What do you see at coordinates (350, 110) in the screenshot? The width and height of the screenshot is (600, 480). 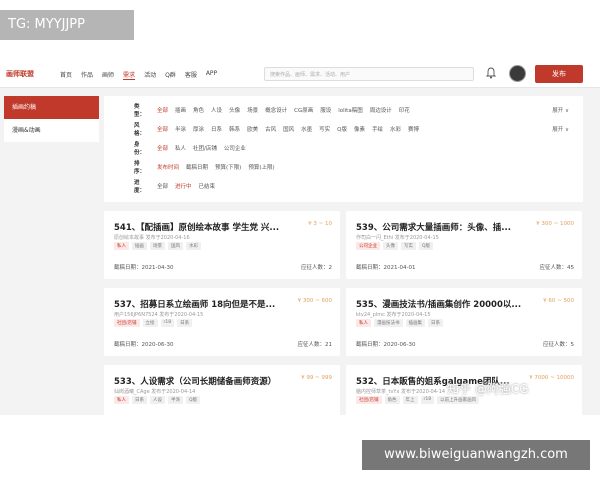 I see `filter-option: lolita稿图` at bounding box center [350, 110].